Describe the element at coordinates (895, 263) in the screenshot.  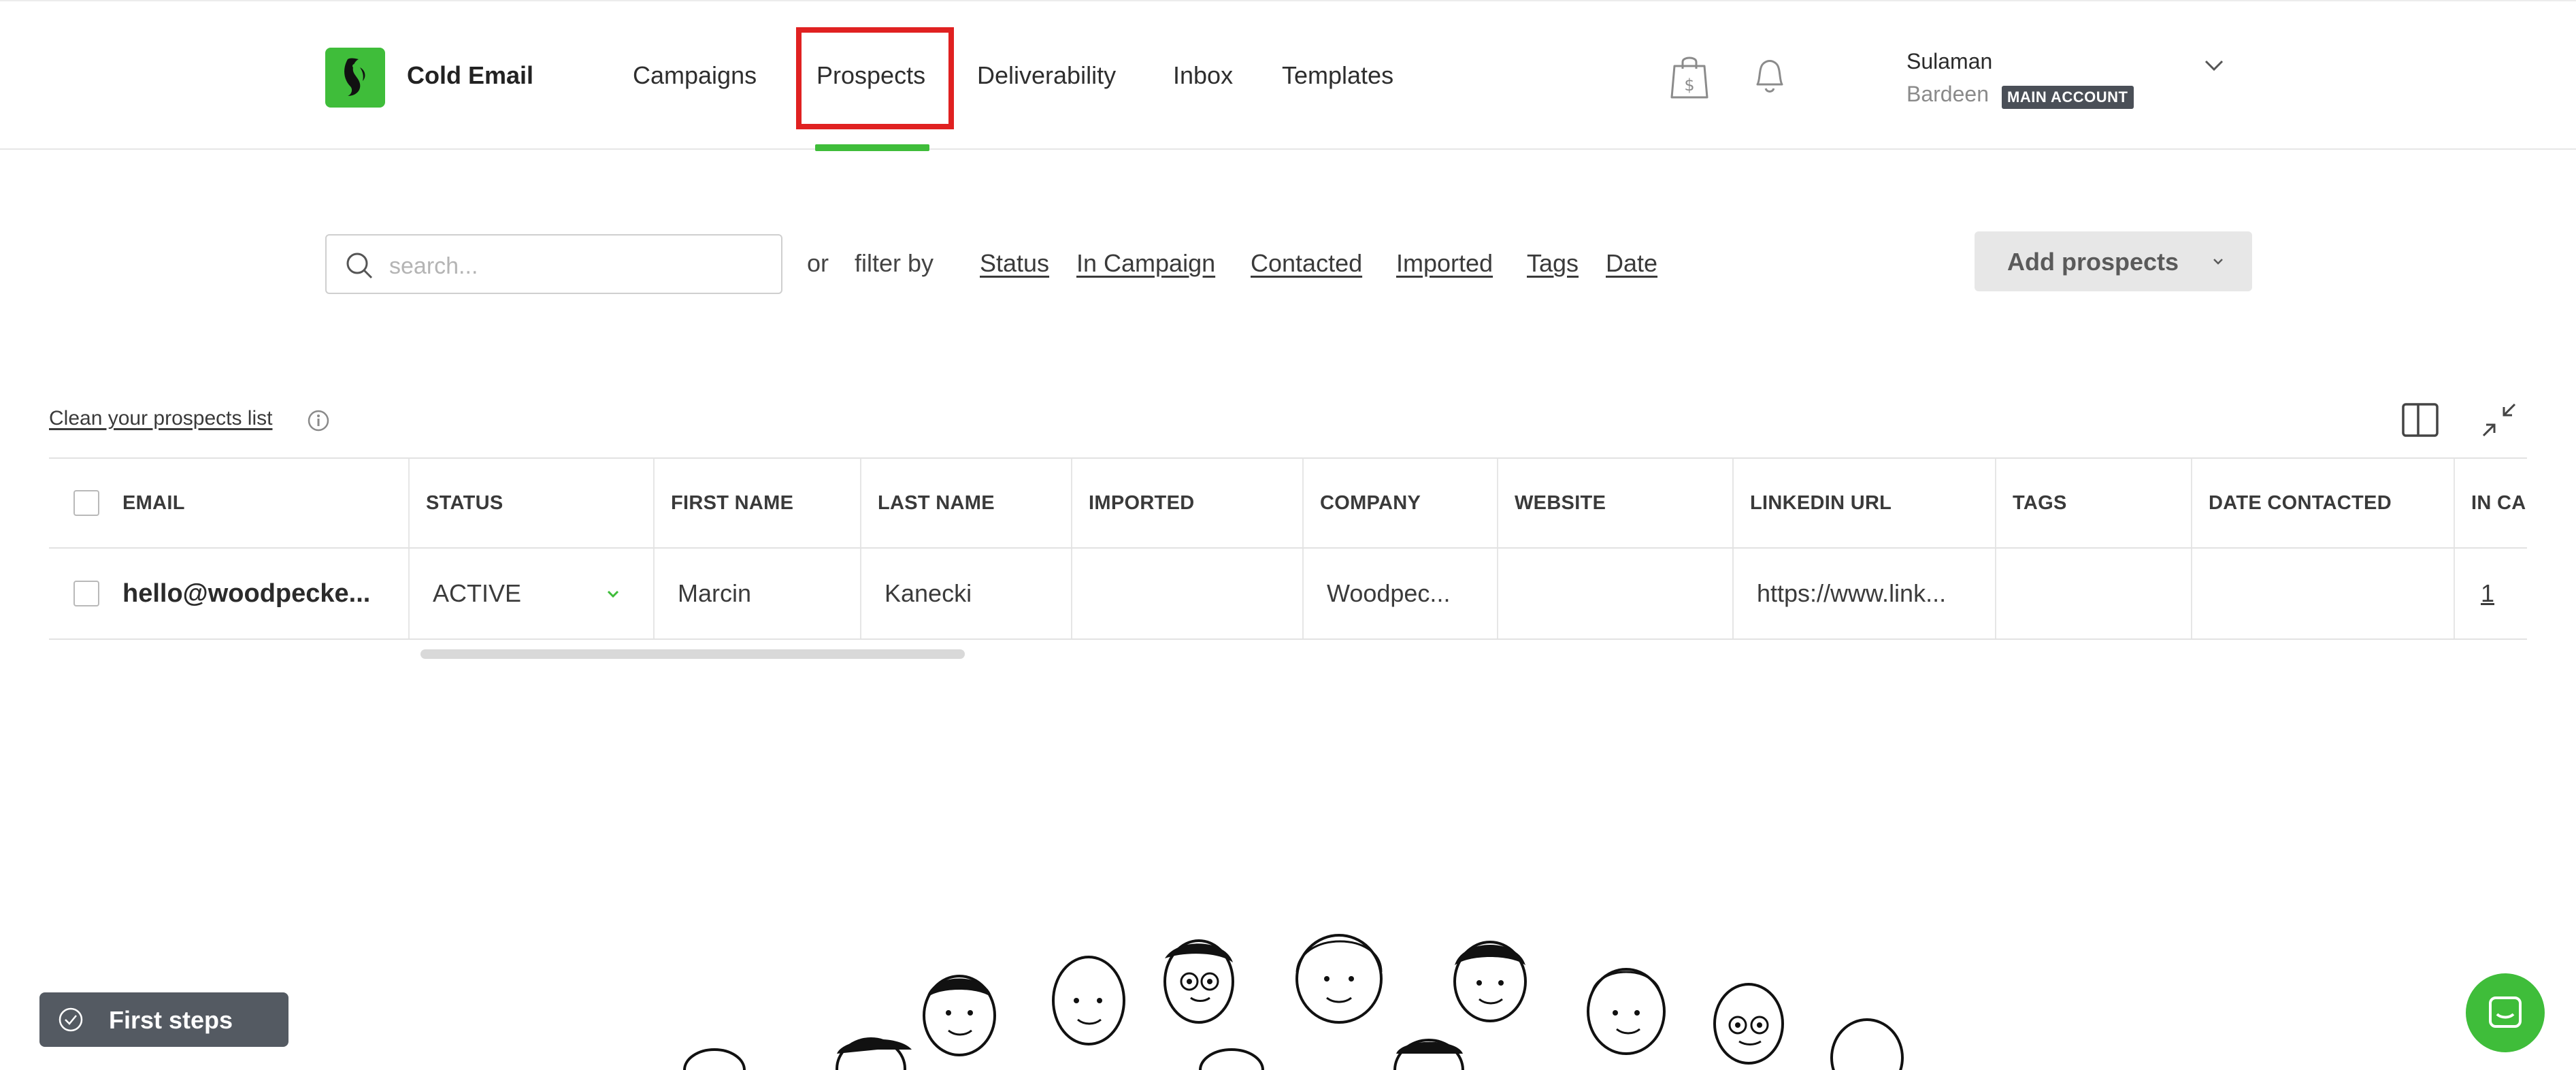
I see `filter-by-text: filter by` at that location.